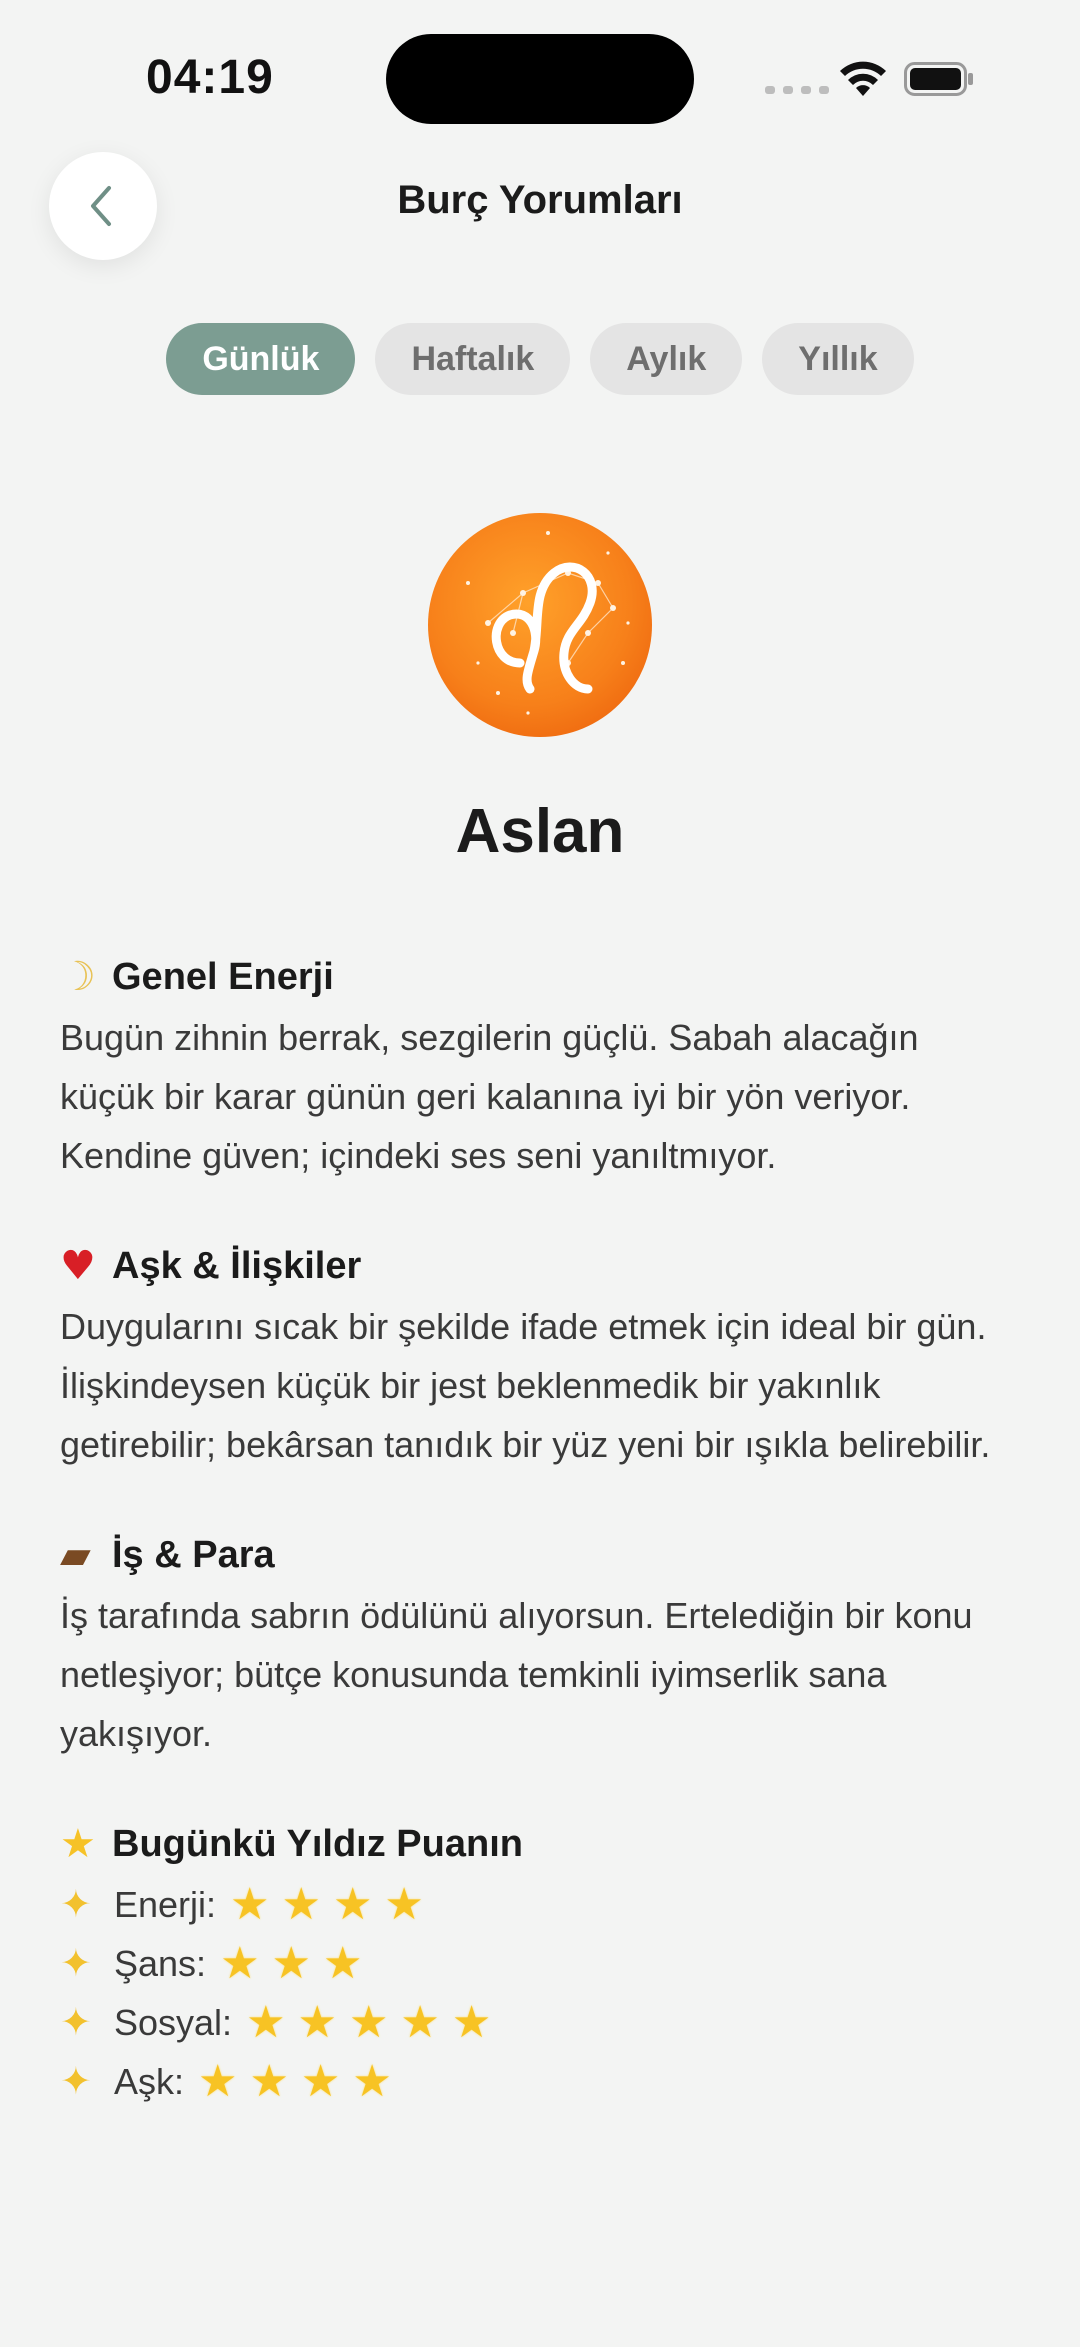  I want to click on tab-yearly: Yıllık, so click(838, 359).